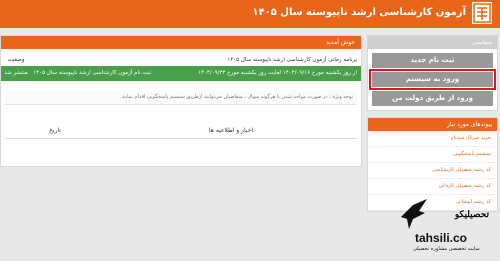 The image size is (500, 261). What do you see at coordinates (432, 139) in the screenshot?
I see `link-item: خرید سریال ثبت‌نام` at bounding box center [432, 139].